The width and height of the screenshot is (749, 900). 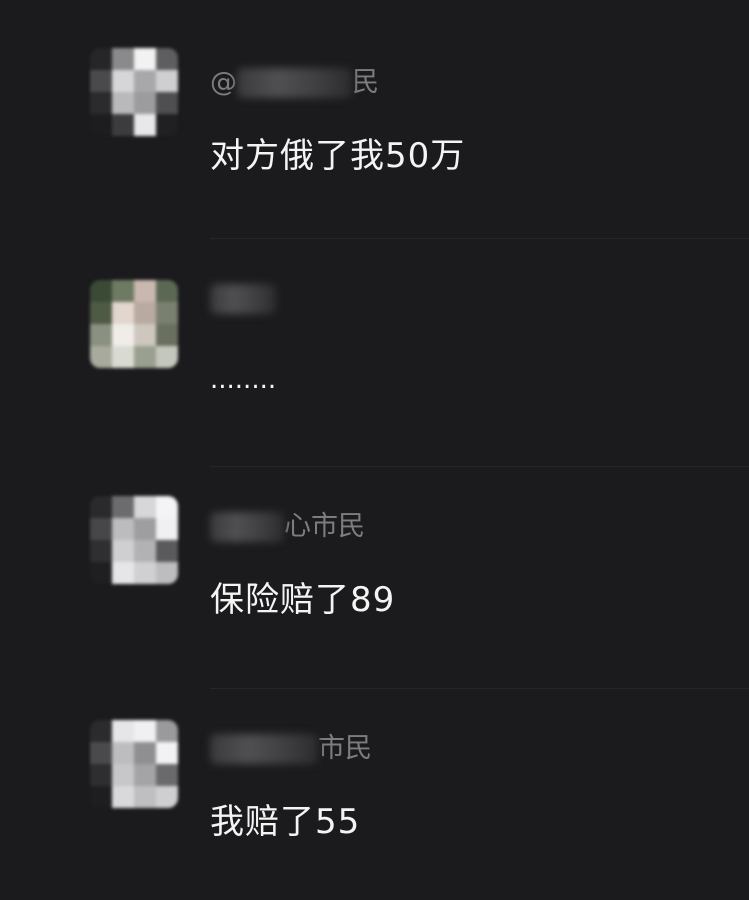 I want to click on username-suffix: 心市民, so click(x=324, y=526).